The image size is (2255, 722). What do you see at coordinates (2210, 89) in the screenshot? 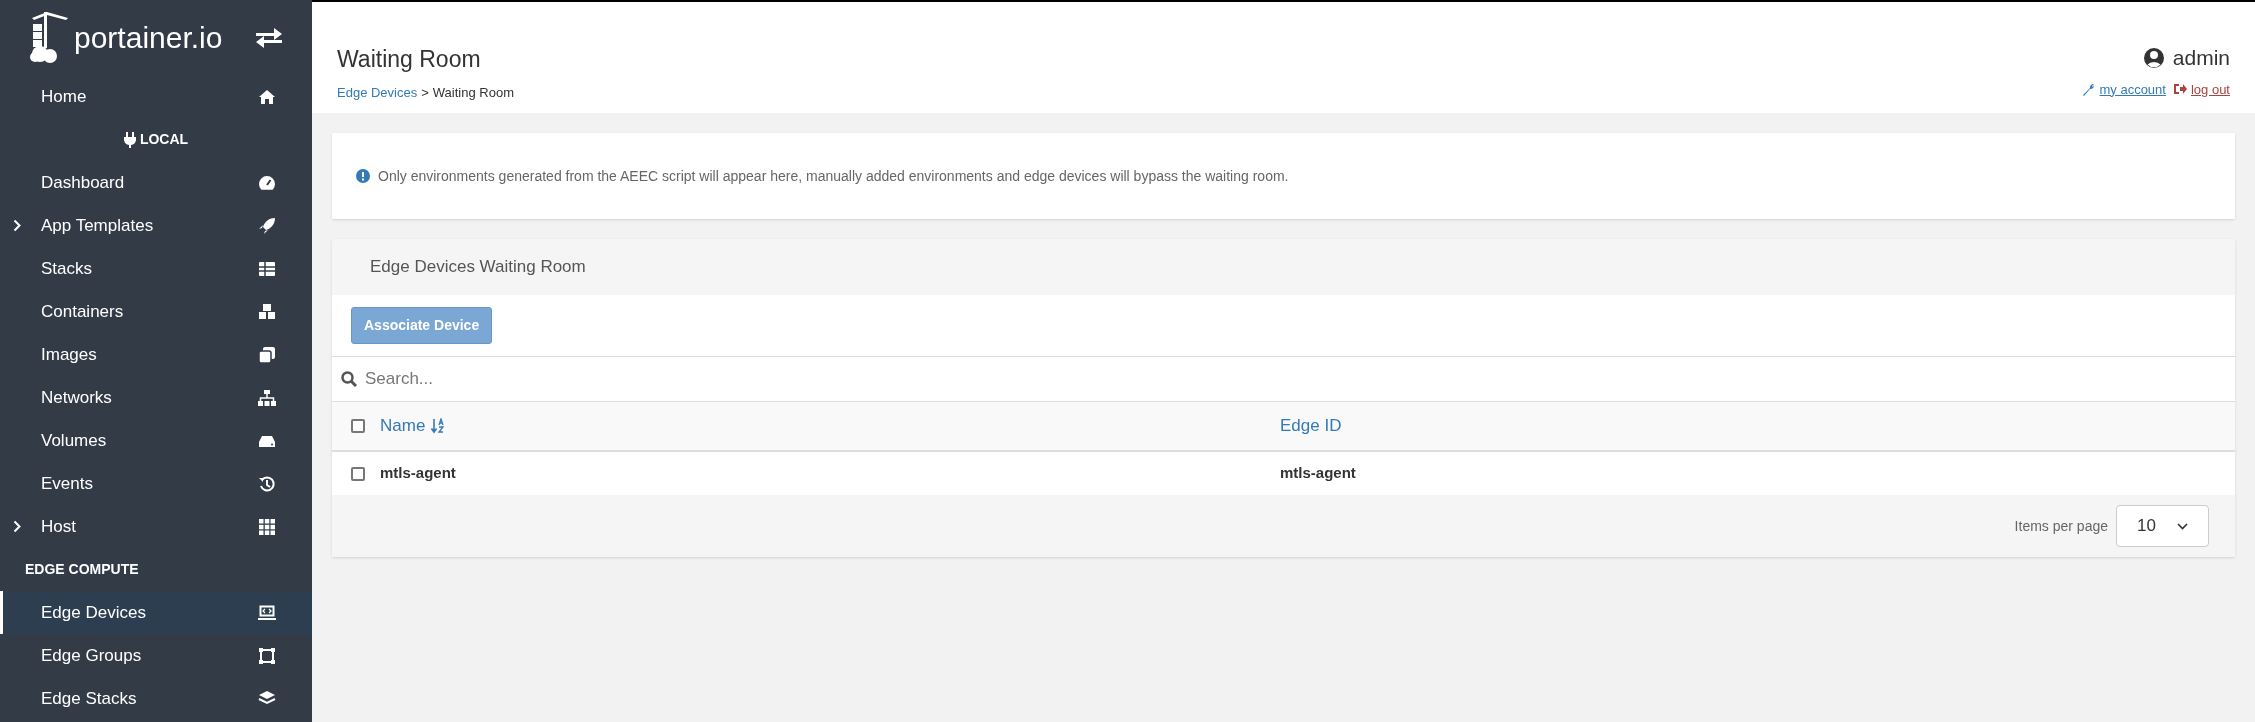
I see `log-out-link: log out` at bounding box center [2210, 89].